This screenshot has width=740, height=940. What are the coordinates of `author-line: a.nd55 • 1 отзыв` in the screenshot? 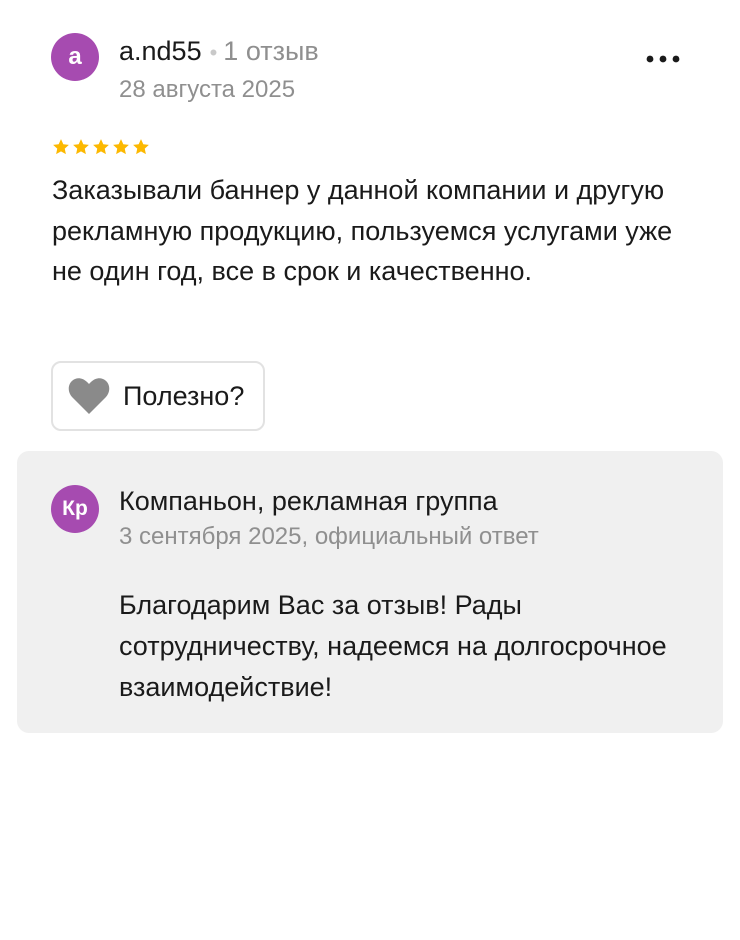 It's located at (219, 52).